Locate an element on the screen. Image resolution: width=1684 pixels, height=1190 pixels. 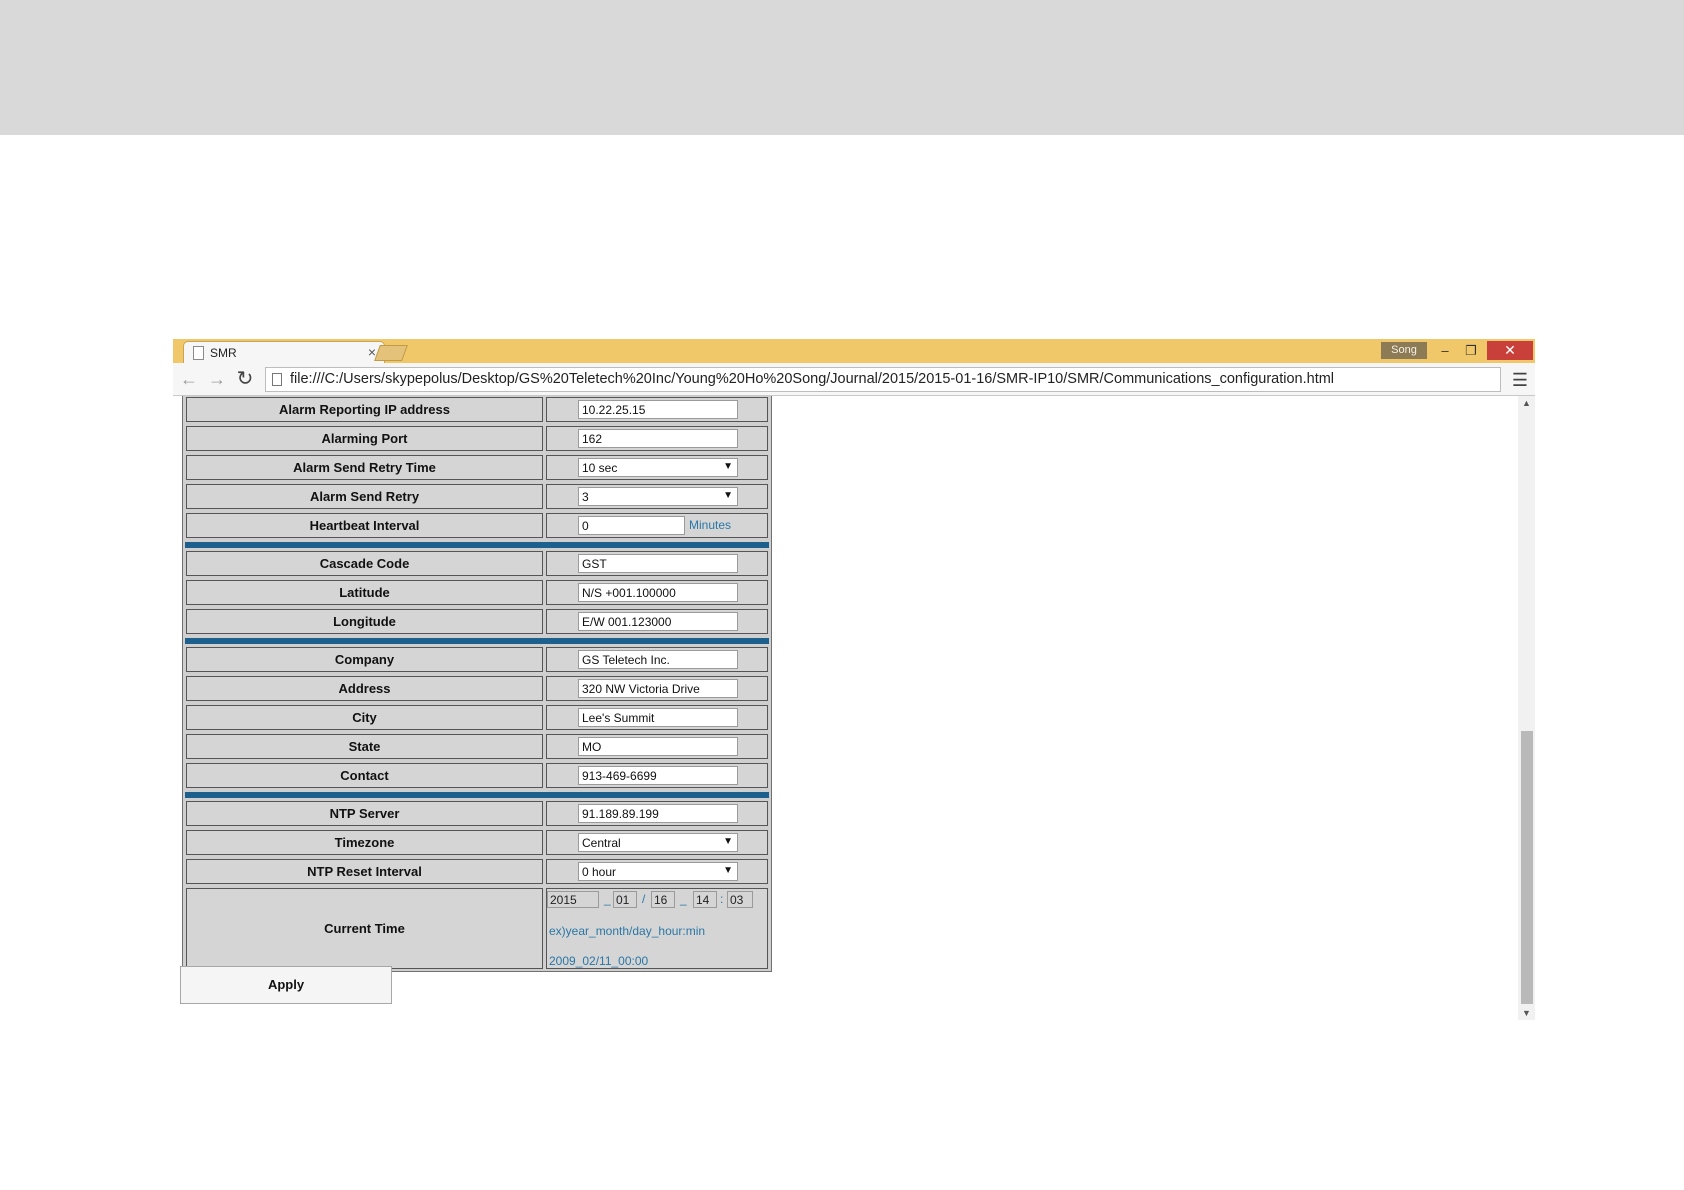
row-state: State MO is located at coordinates (477, 746).